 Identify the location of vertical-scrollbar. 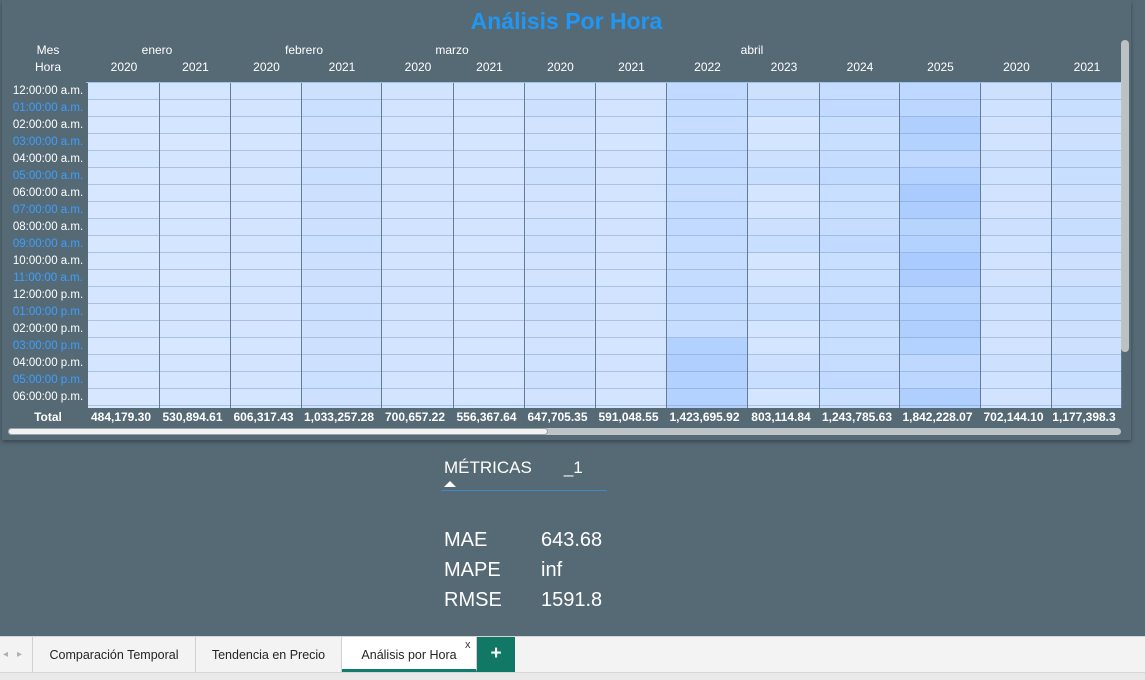
(1125, 196).